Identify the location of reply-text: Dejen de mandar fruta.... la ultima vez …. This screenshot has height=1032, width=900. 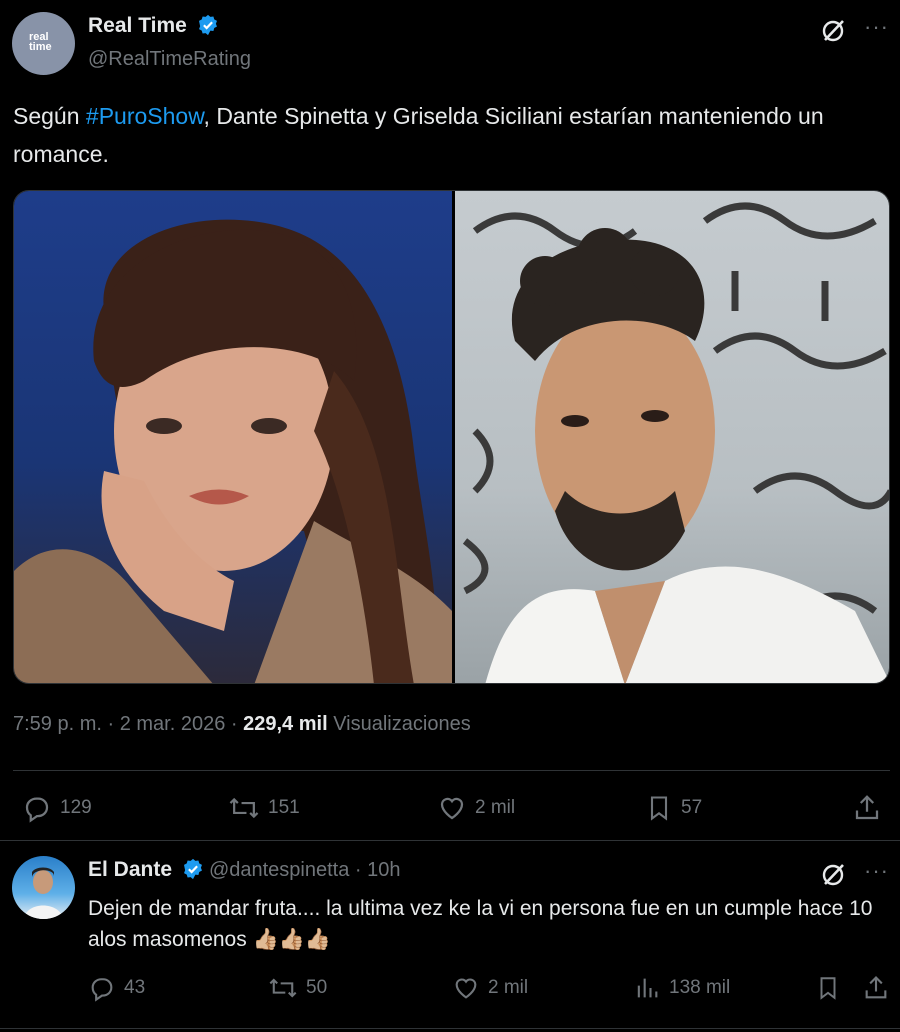
(480, 924).